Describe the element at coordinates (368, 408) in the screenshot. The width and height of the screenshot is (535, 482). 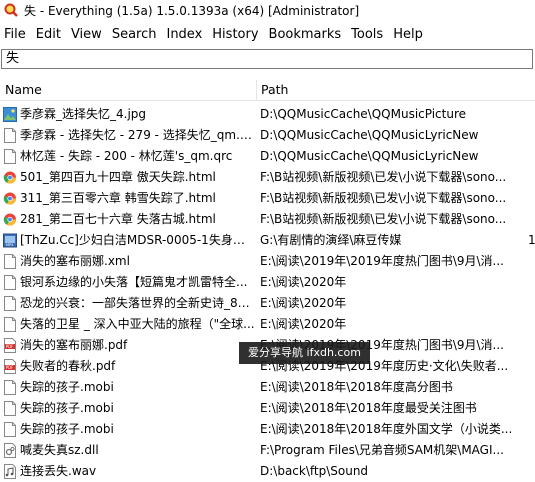
I see `result-path: E:\阅读\2018年\2018年度最受关注图书` at that location.